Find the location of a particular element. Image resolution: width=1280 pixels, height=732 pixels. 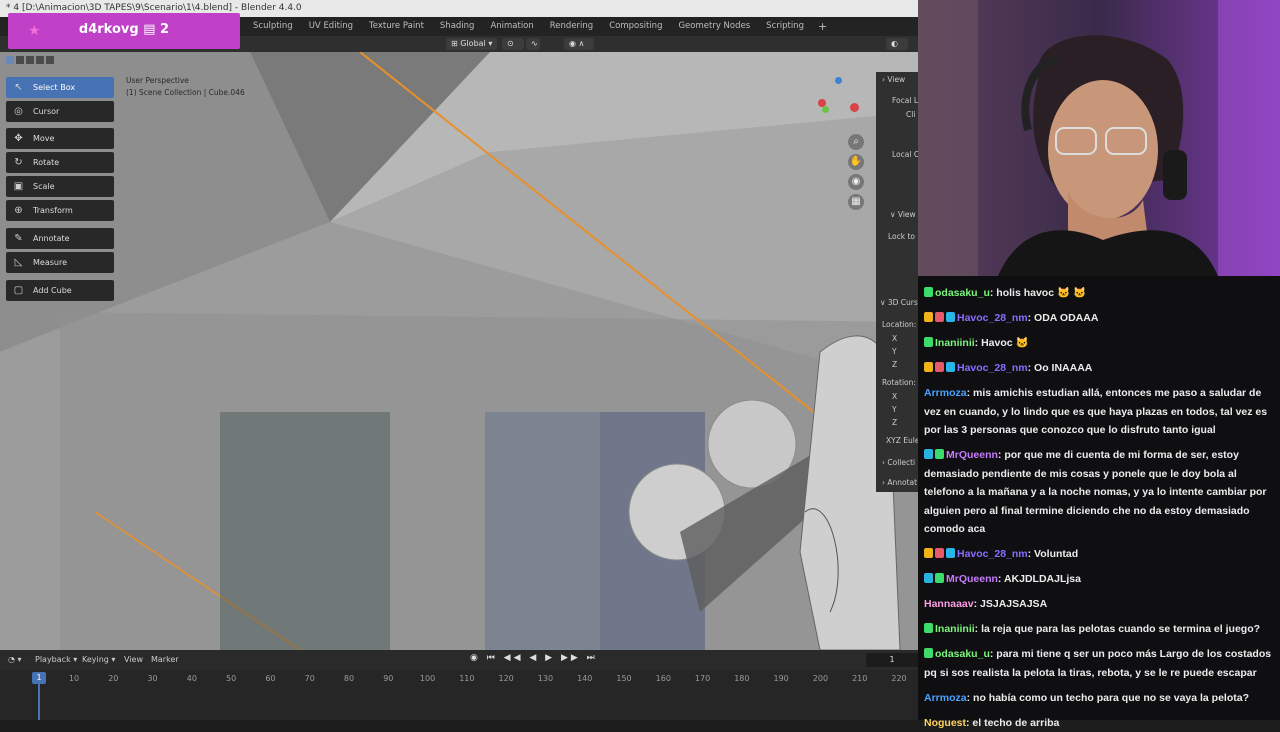

cursor-y-field: Y is located at coordinates (894, 351).